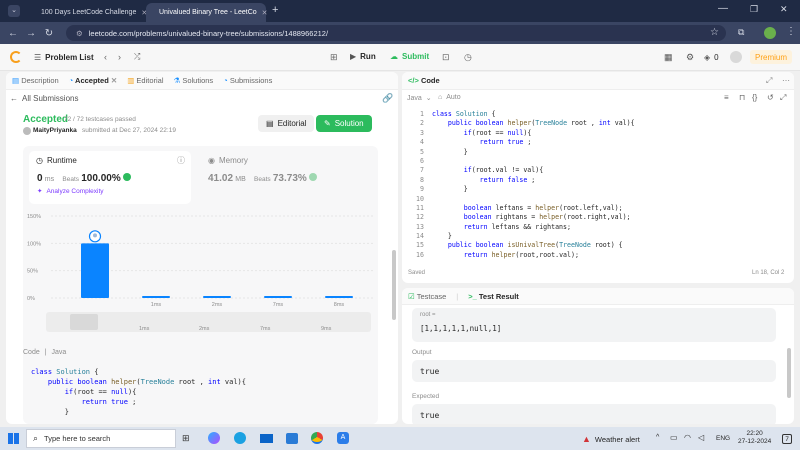  Describe the element at coordinates (343, 438) in the screenshot. I see `app-icon: A` at that location.